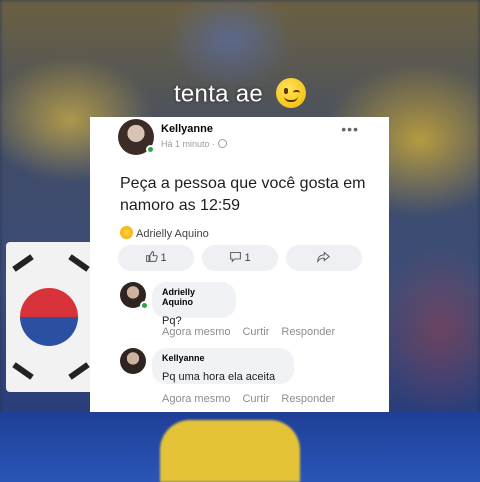  What do you see at coordinates (126, 232) in the screenshot?
I see `laughing-face-icon` at bounding box center [126, 232].